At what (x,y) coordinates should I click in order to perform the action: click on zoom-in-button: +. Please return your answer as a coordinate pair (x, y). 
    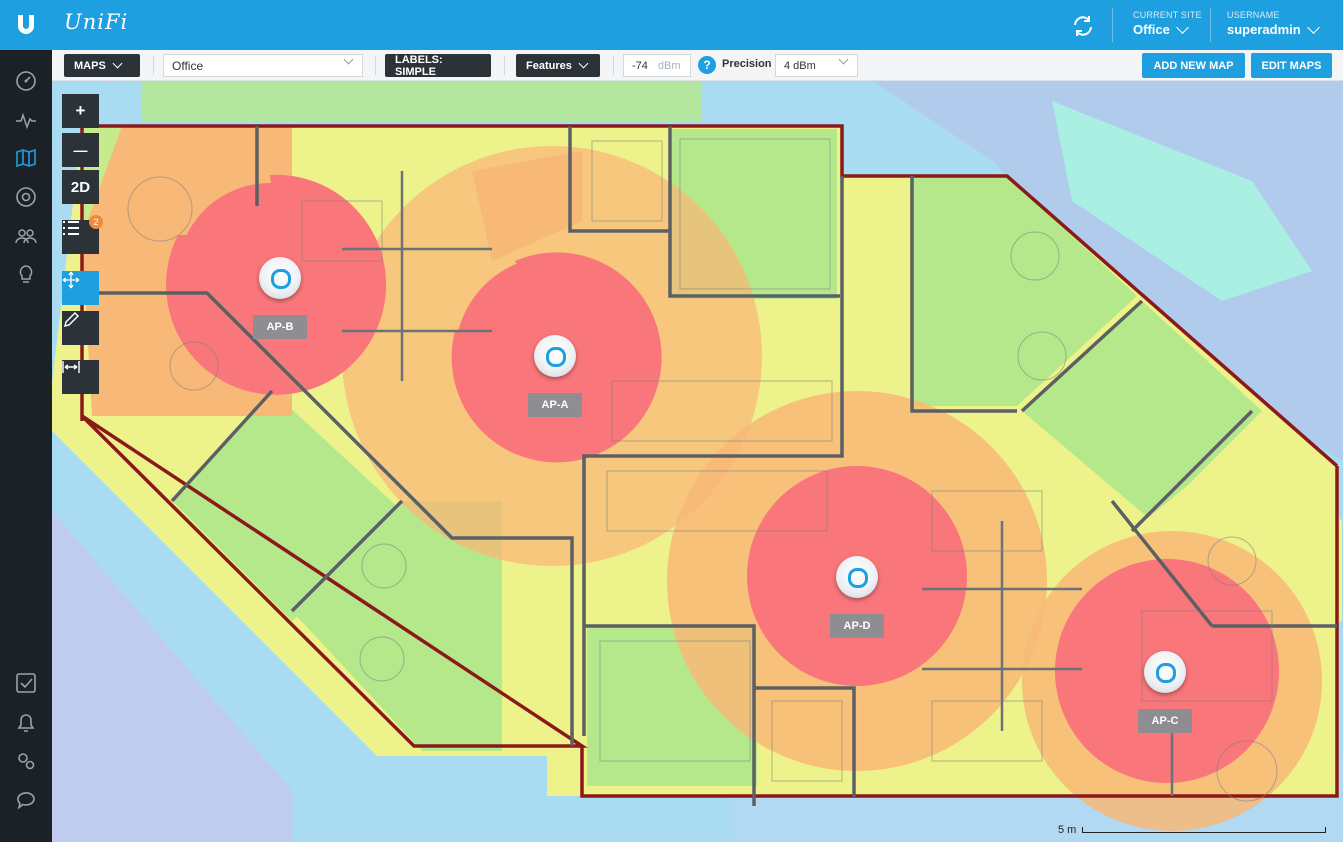
    Looking at the image, I should click on (80, 111).